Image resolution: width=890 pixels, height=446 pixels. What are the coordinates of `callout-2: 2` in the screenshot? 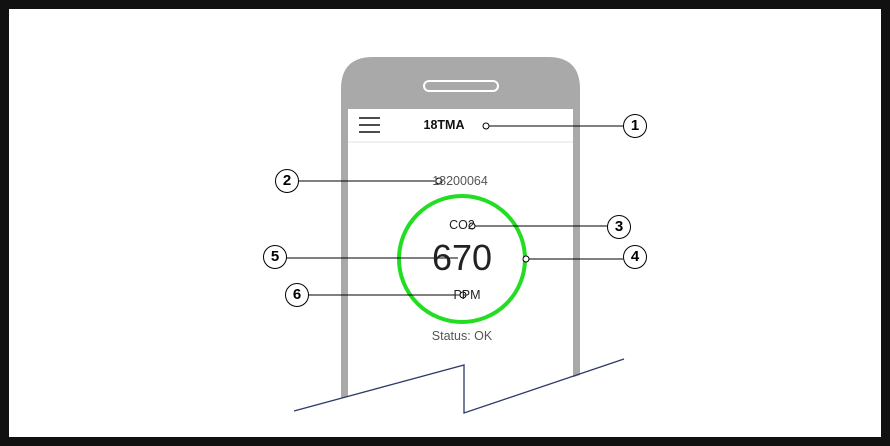 It's located at (287, 181).